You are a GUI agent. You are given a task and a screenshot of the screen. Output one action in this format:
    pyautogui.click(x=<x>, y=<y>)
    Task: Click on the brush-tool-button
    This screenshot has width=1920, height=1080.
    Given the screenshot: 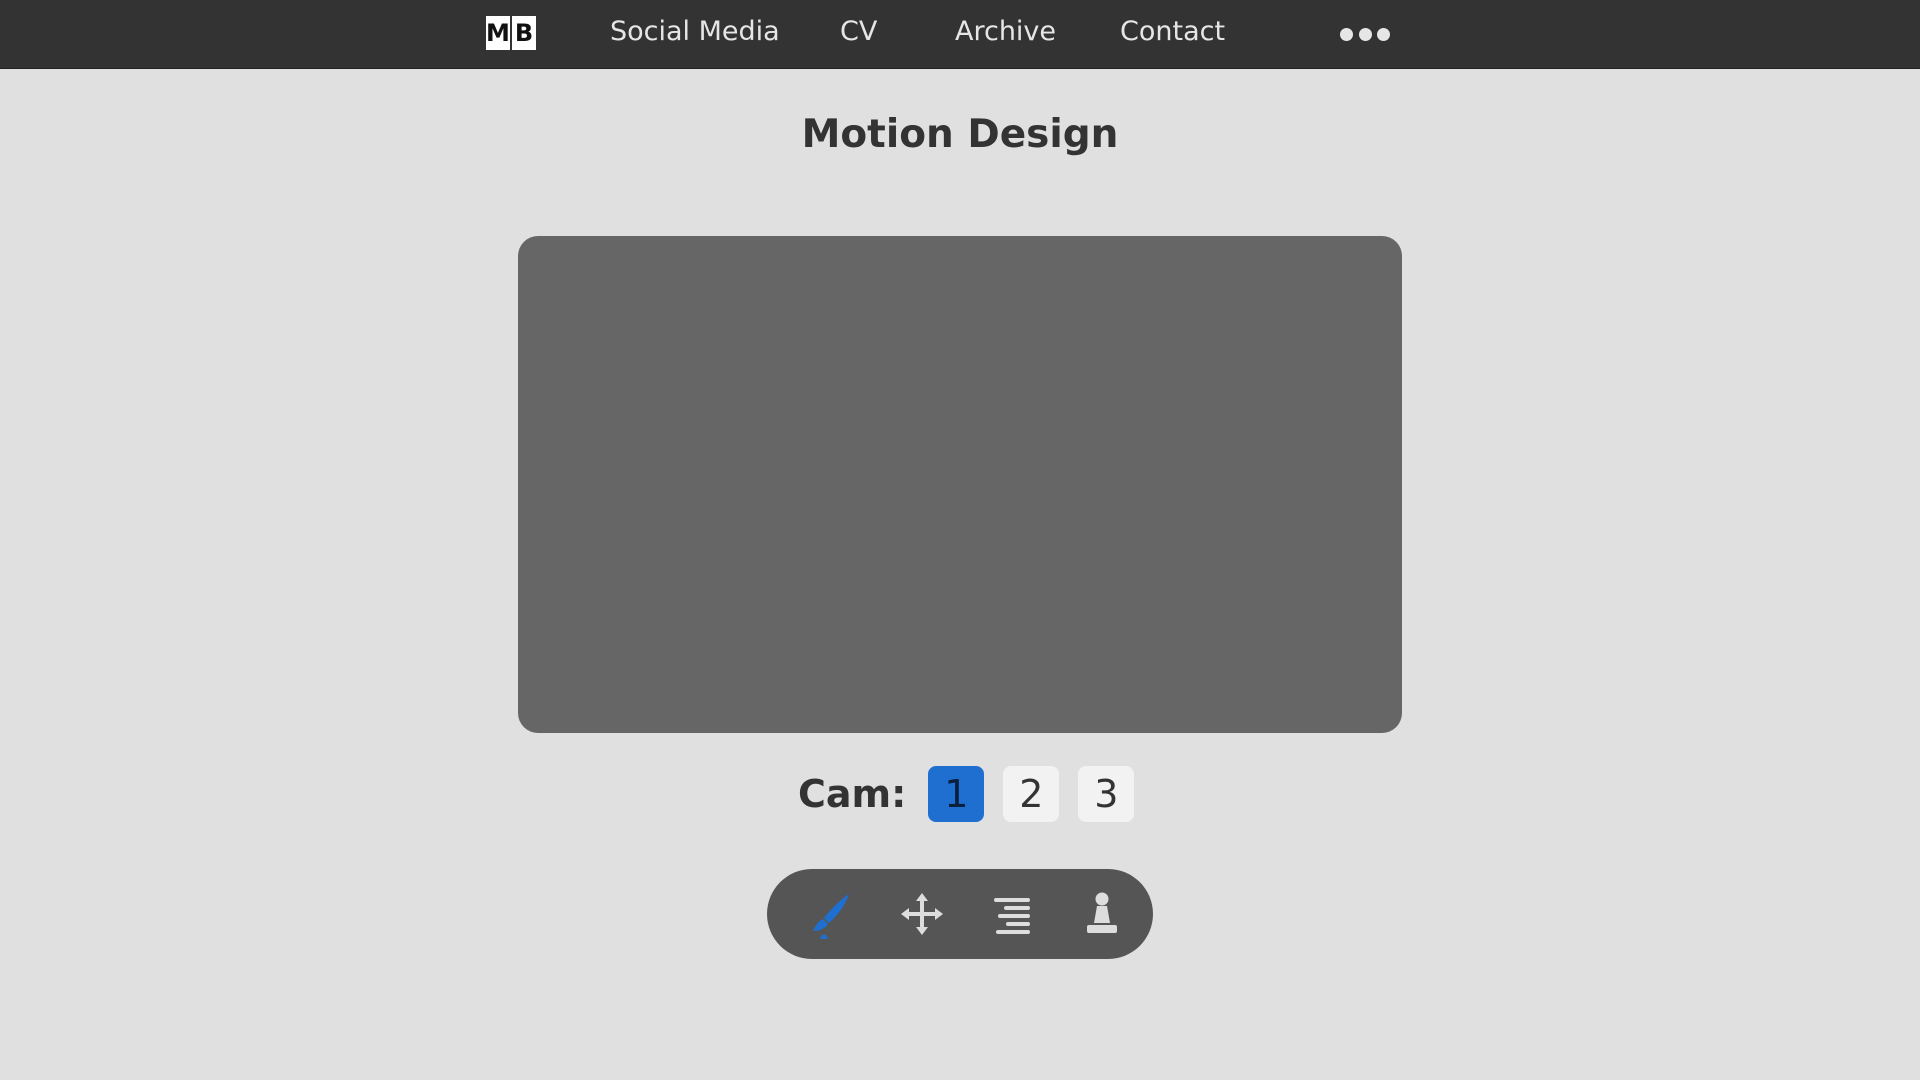 What is the action you would take?
    pyautogui.click(x=832, y=914)
    